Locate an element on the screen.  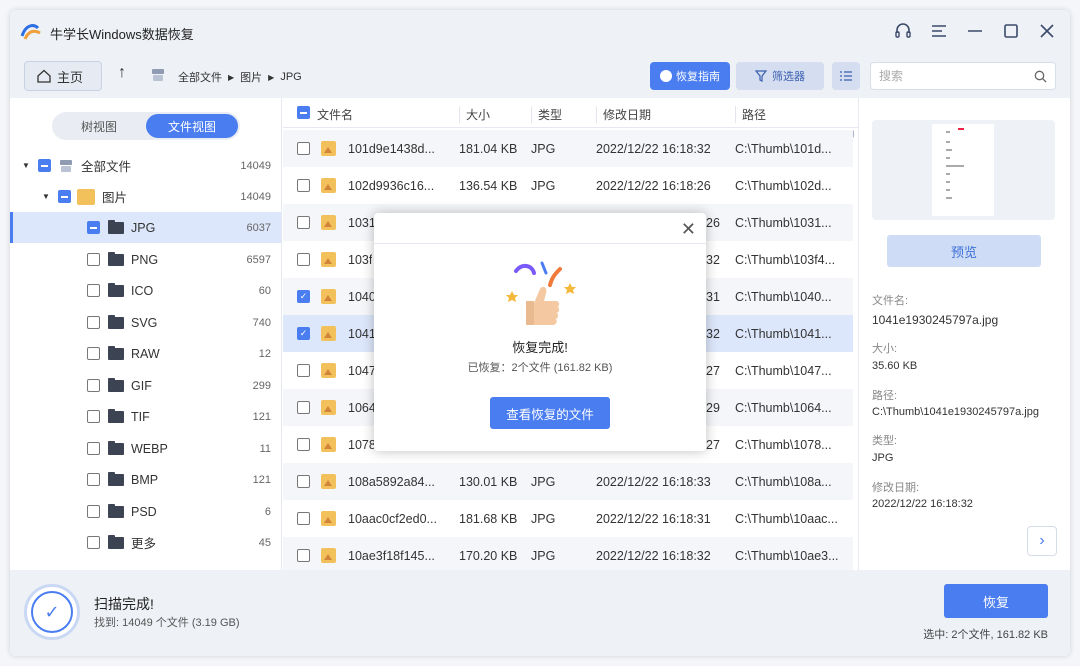
breadcrumb-item: JPG is located at coordinates (290, 77).